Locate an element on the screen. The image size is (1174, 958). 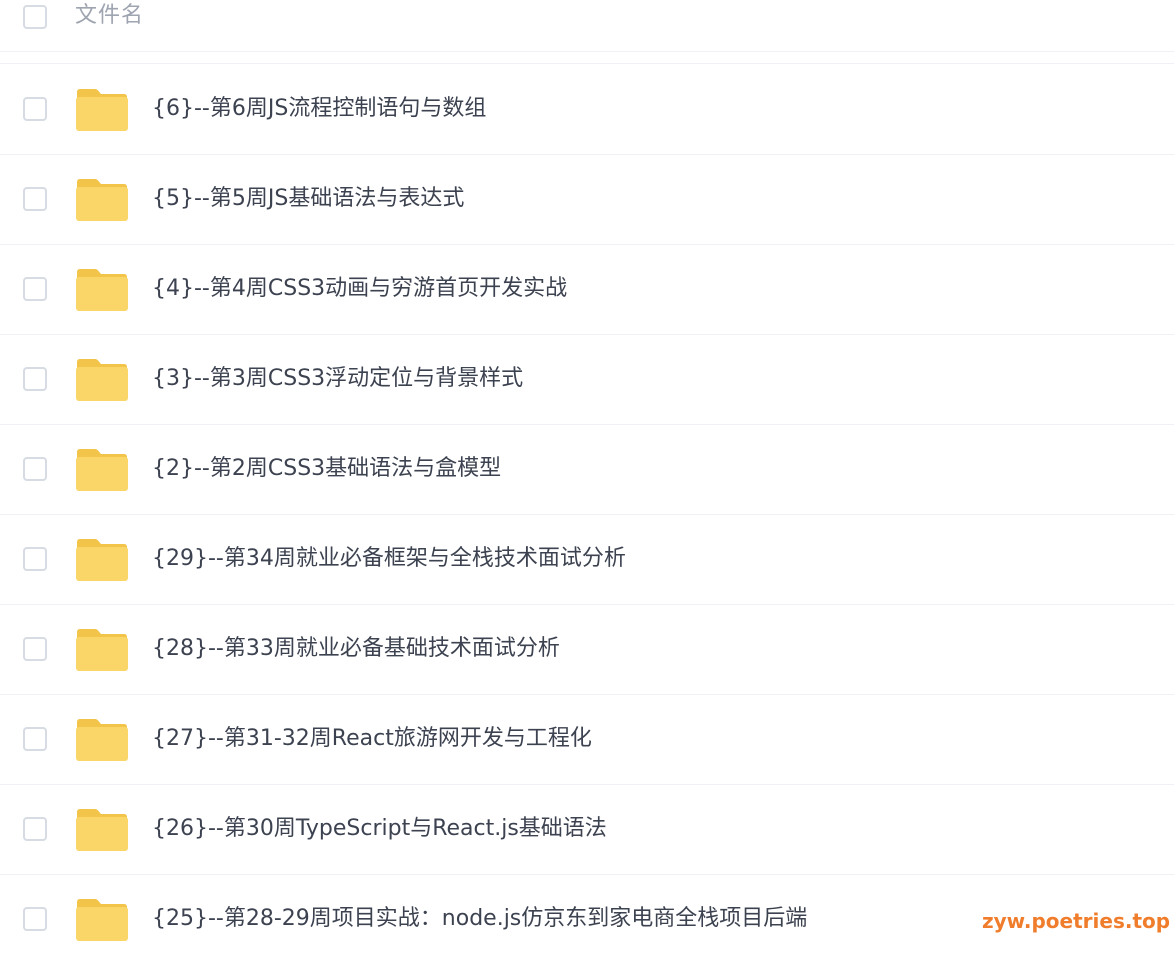
file-row: {28}--第33周就业必备基础技术面试分析 is located at coordinates (587, 650).